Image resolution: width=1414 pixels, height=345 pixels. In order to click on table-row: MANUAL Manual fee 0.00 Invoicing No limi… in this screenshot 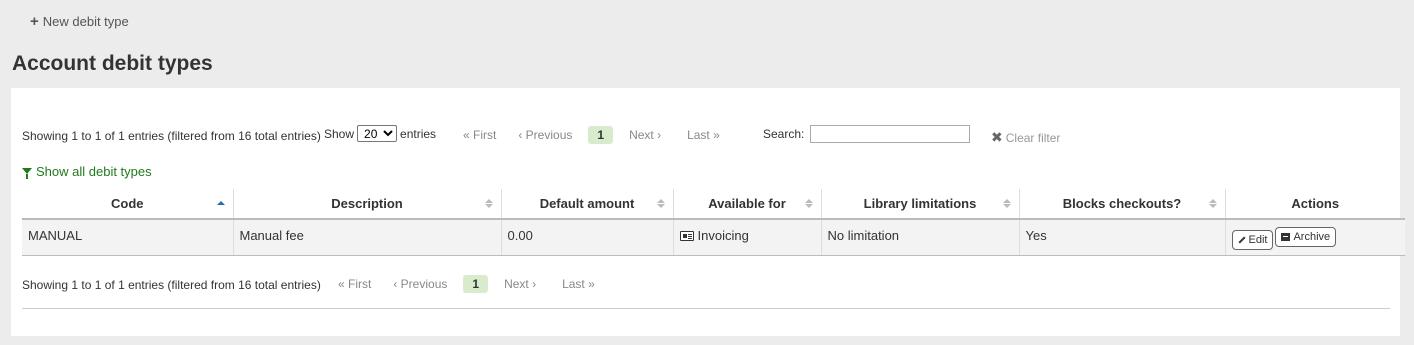, I will do `click(713, 237)`.